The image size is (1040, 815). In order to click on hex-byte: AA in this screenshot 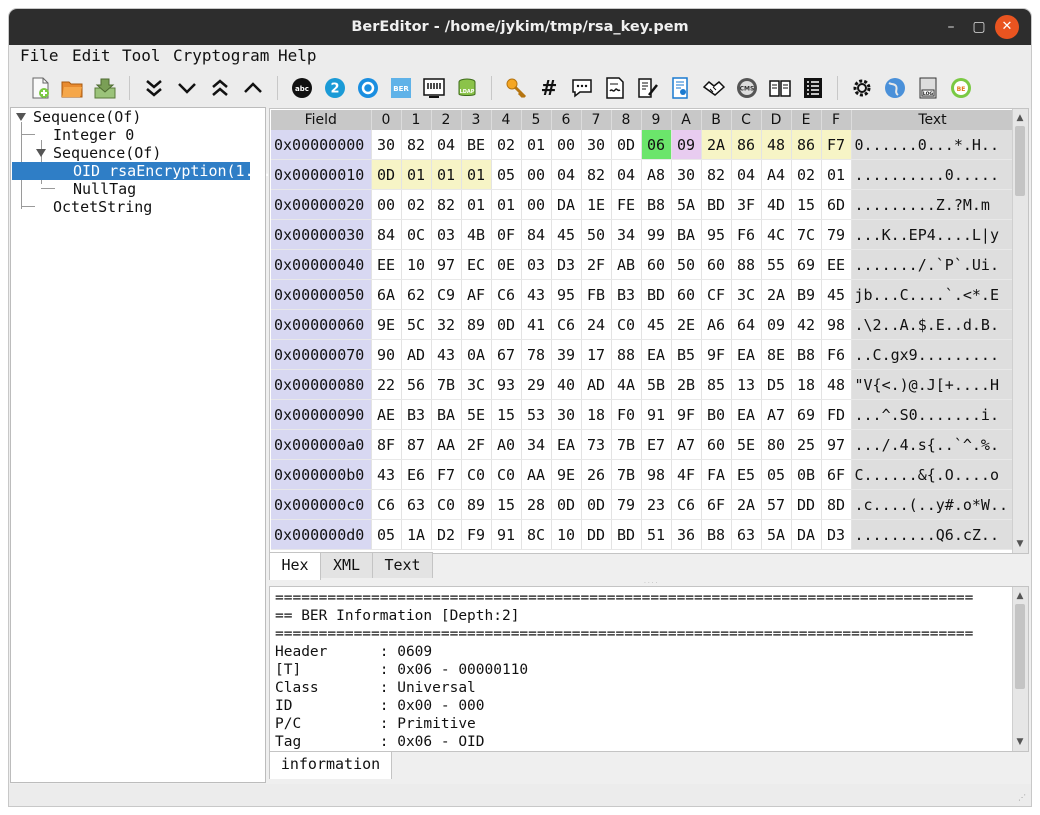, I will do `click(536, 474)`.